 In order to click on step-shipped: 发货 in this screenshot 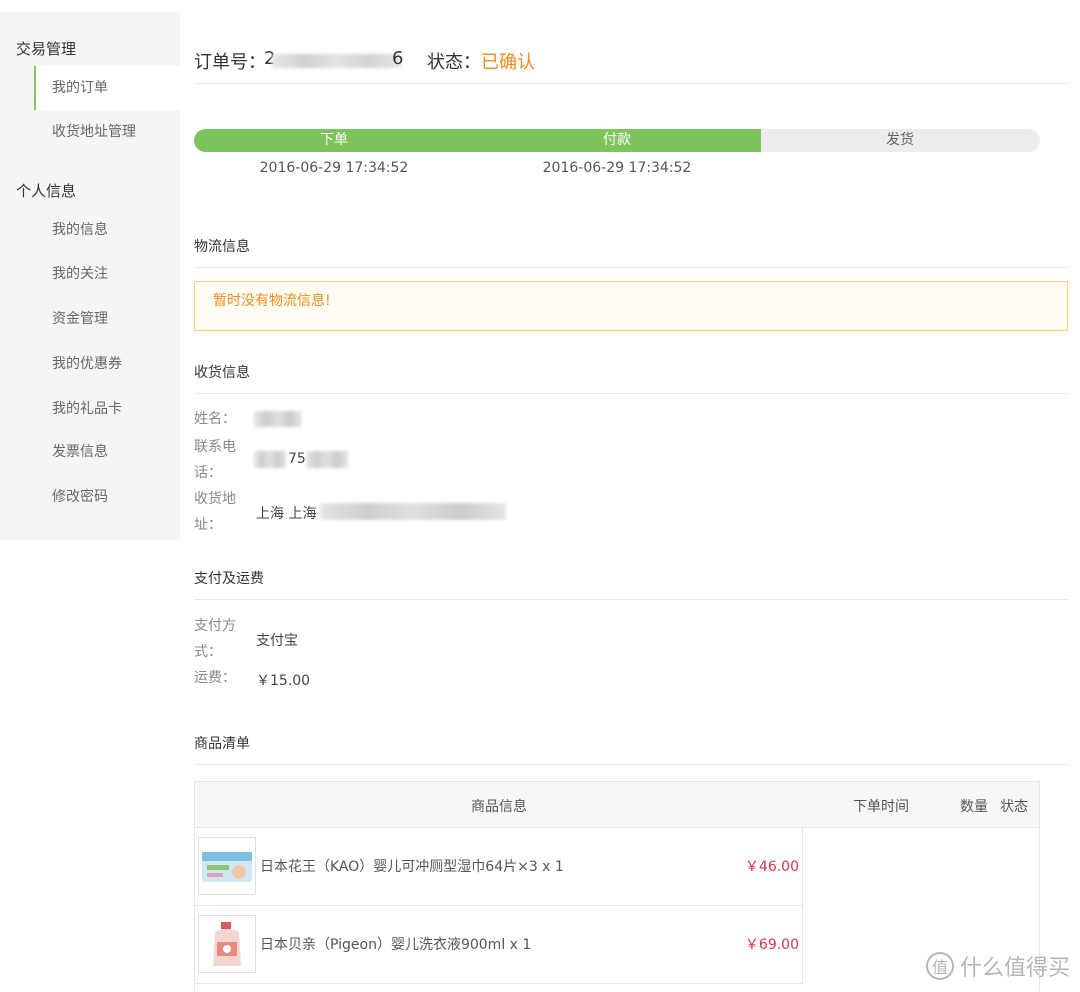, I will do `click(900, 140)`.